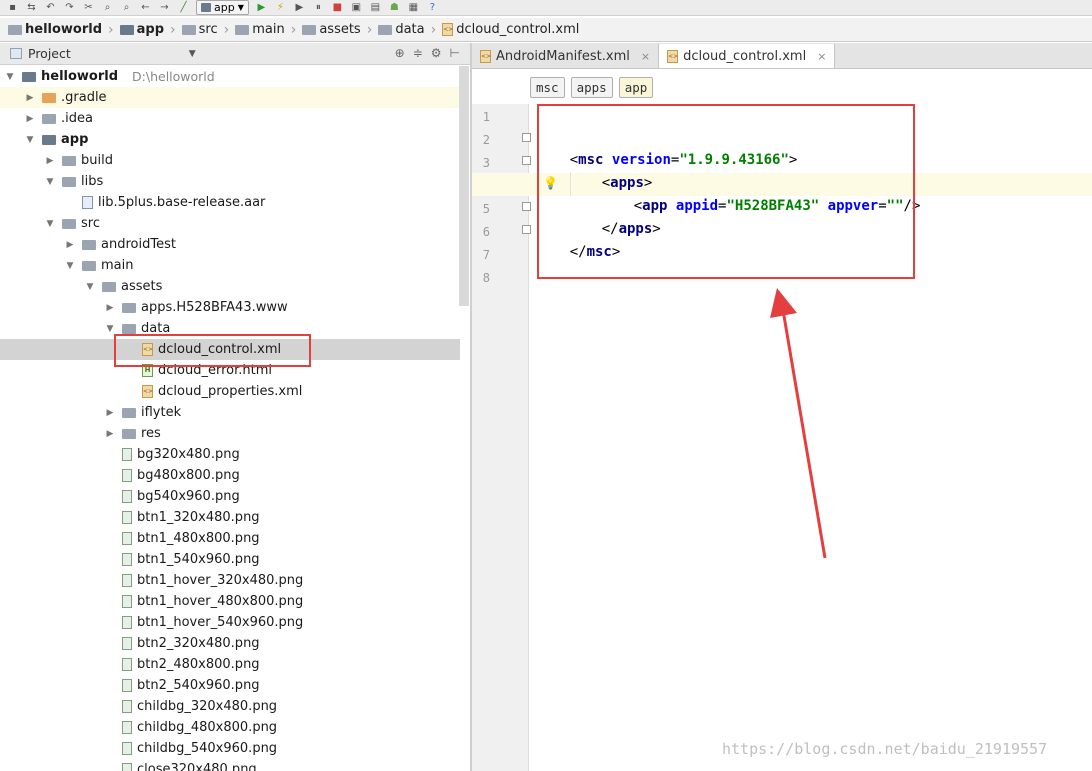 The image size is (1092, 771). I want to click on excluded-folder-icon, so click(49, 97).